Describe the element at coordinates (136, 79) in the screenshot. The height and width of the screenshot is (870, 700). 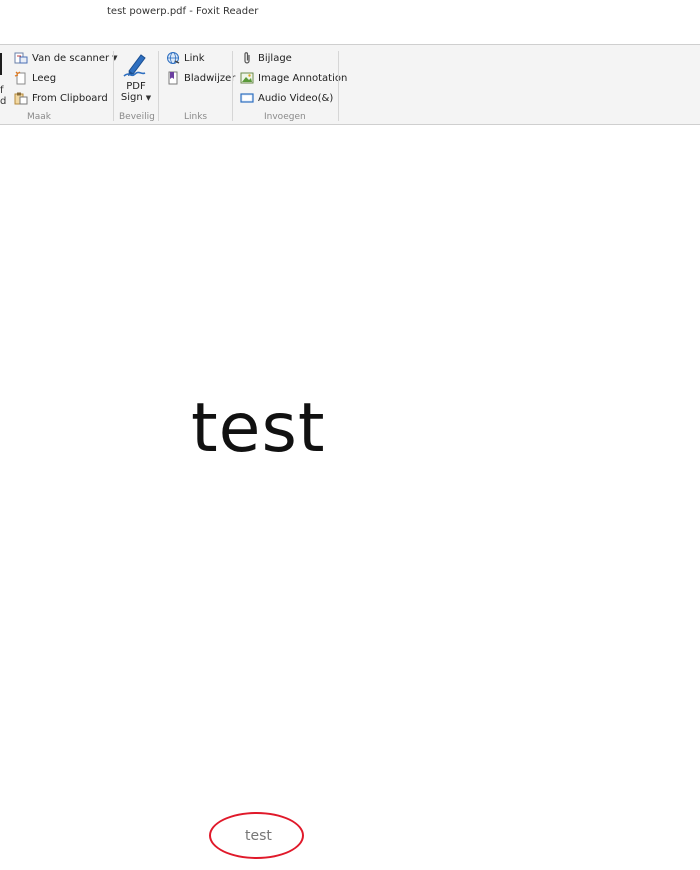
I see `pdf-sign-button: PDF Sign ▼` at that location.